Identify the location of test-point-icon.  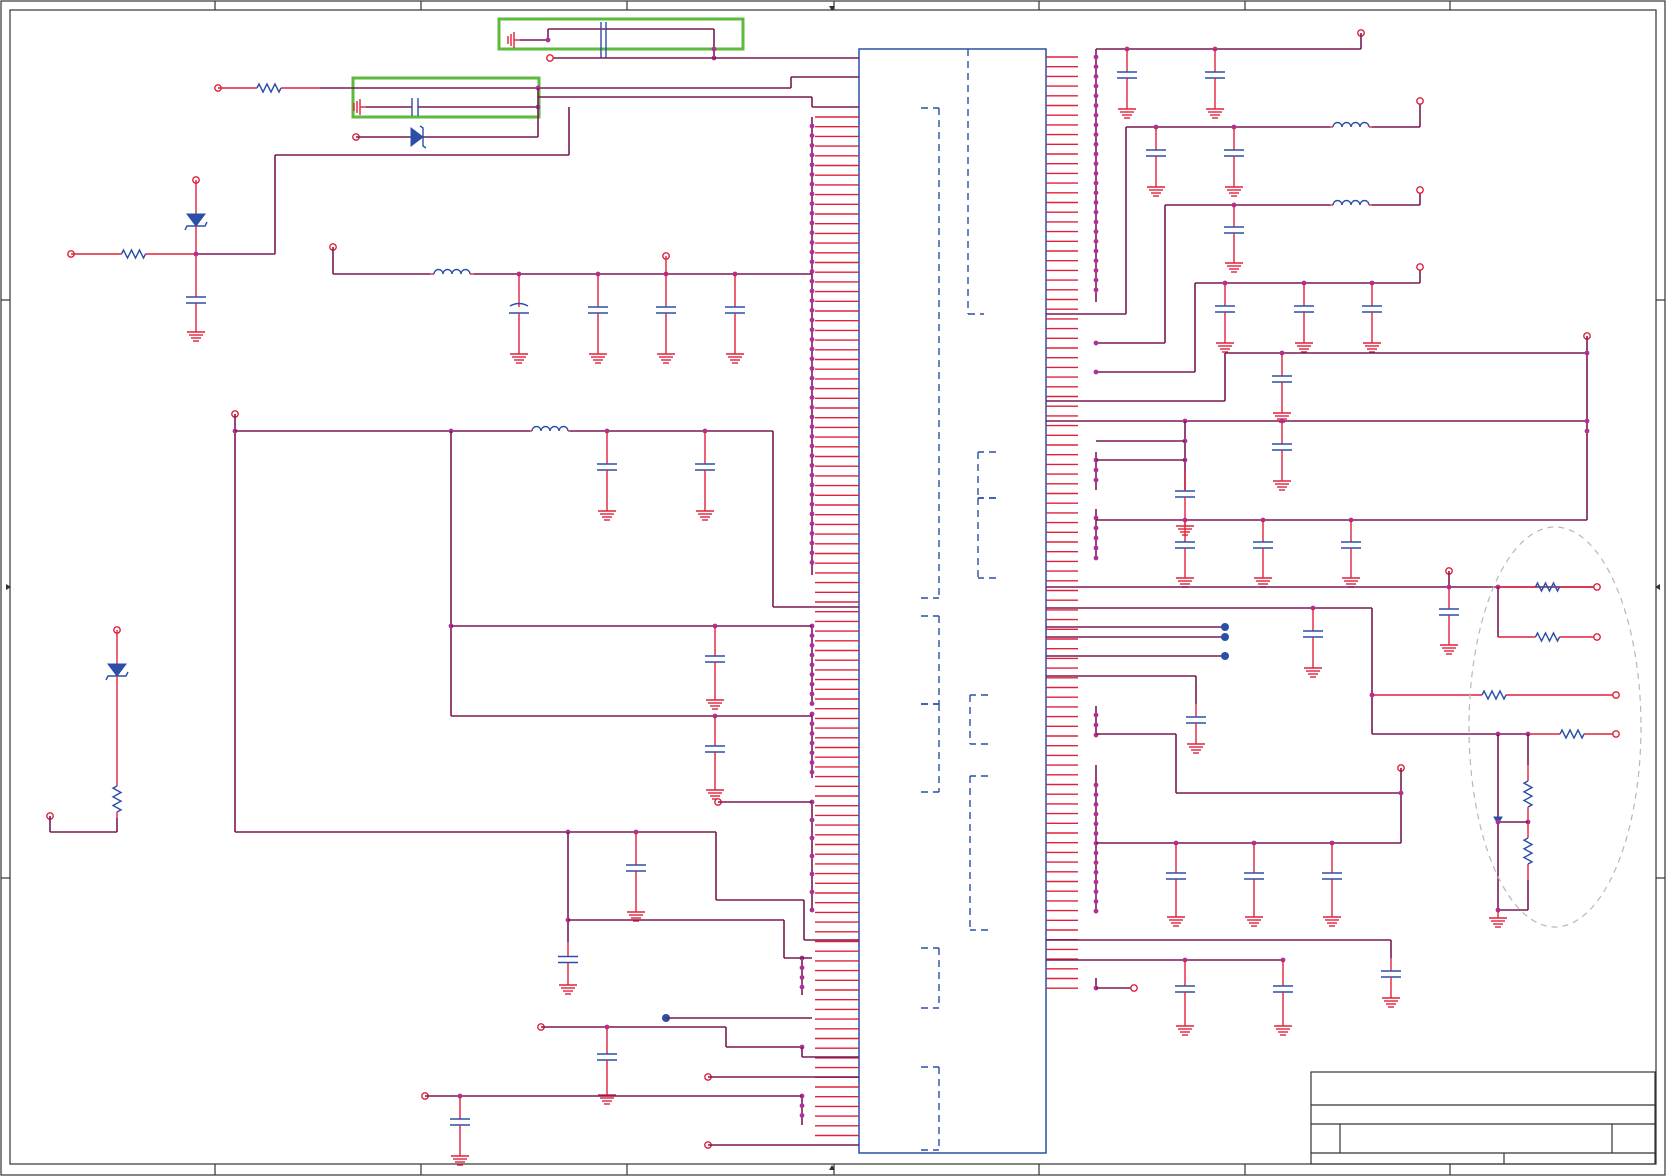
(1225, 656).